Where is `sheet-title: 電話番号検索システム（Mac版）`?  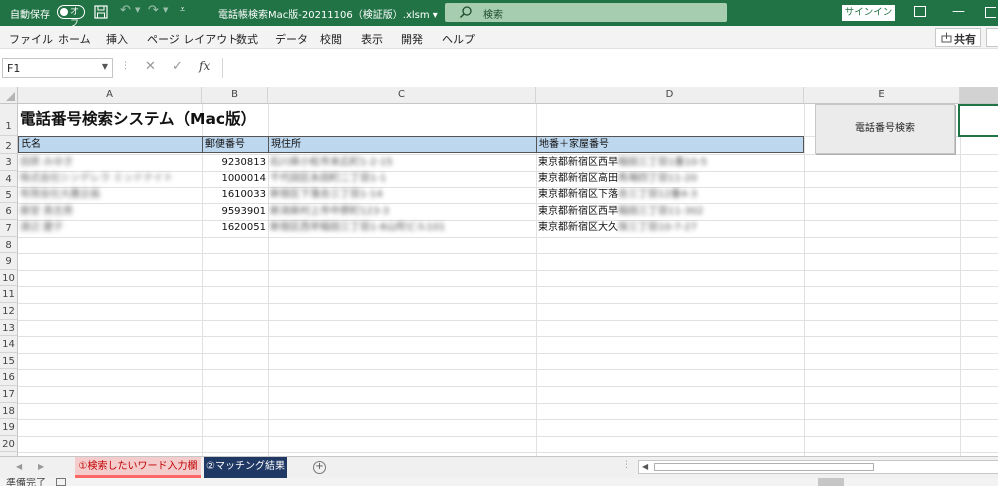
sheet-title: 電話番号検索システム（Mac版） is located at coordinates (138, 118).